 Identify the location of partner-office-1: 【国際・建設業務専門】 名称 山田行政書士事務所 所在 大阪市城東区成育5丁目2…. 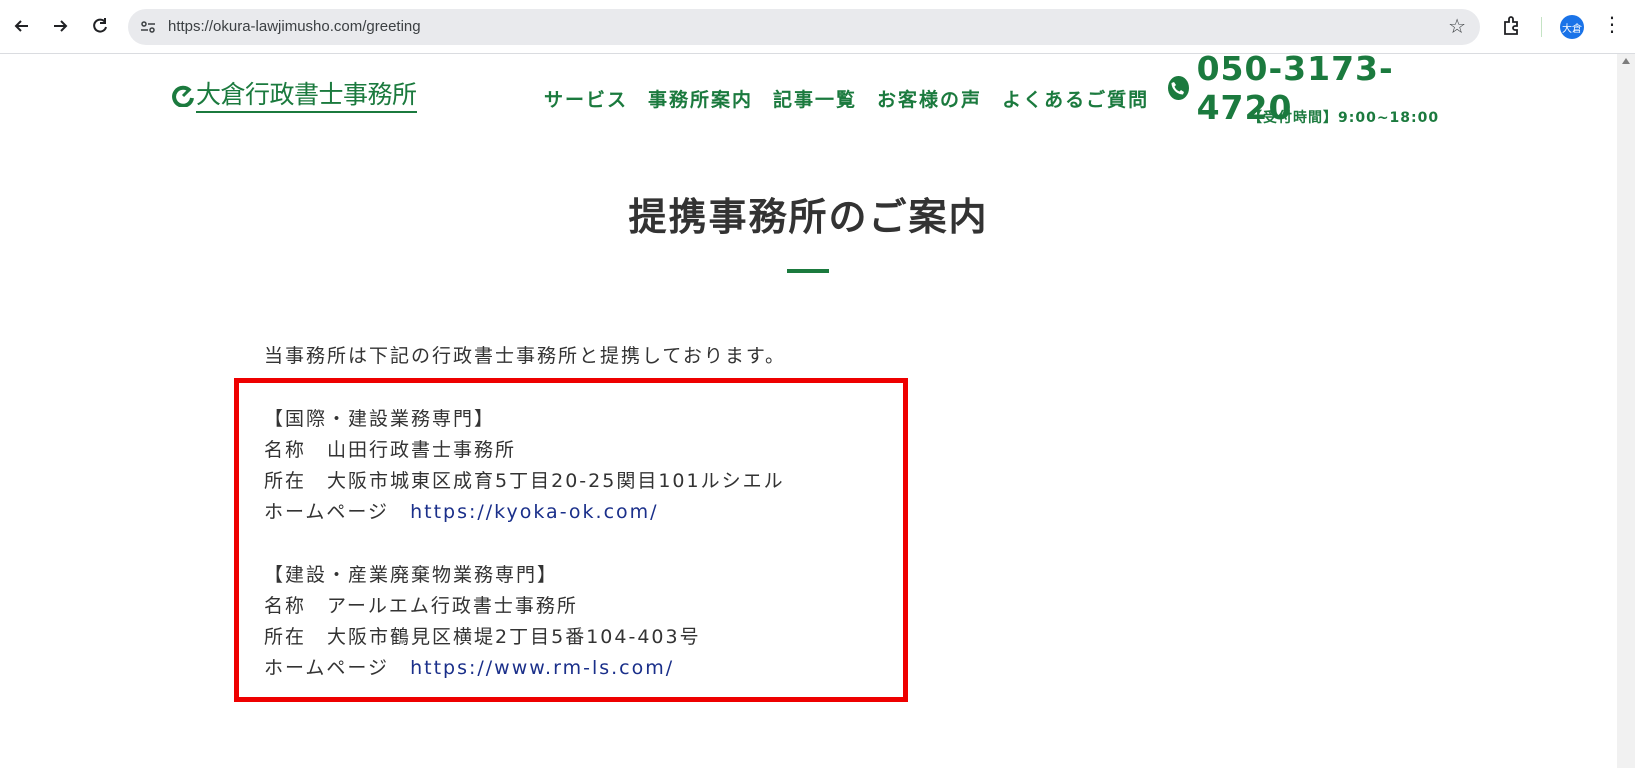
(524, 466).